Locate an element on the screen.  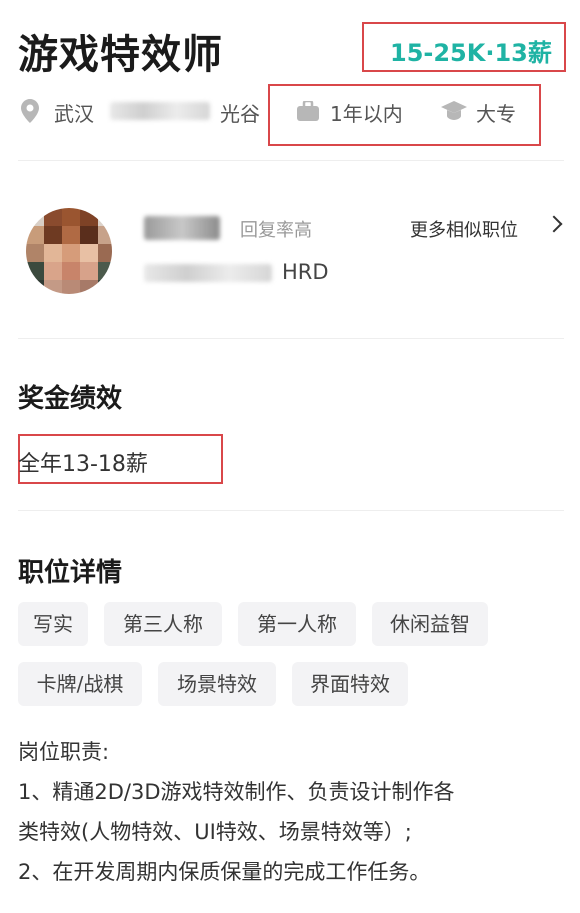
bonus-value: 全年13-18薪 is located at coordinates (83, 464).